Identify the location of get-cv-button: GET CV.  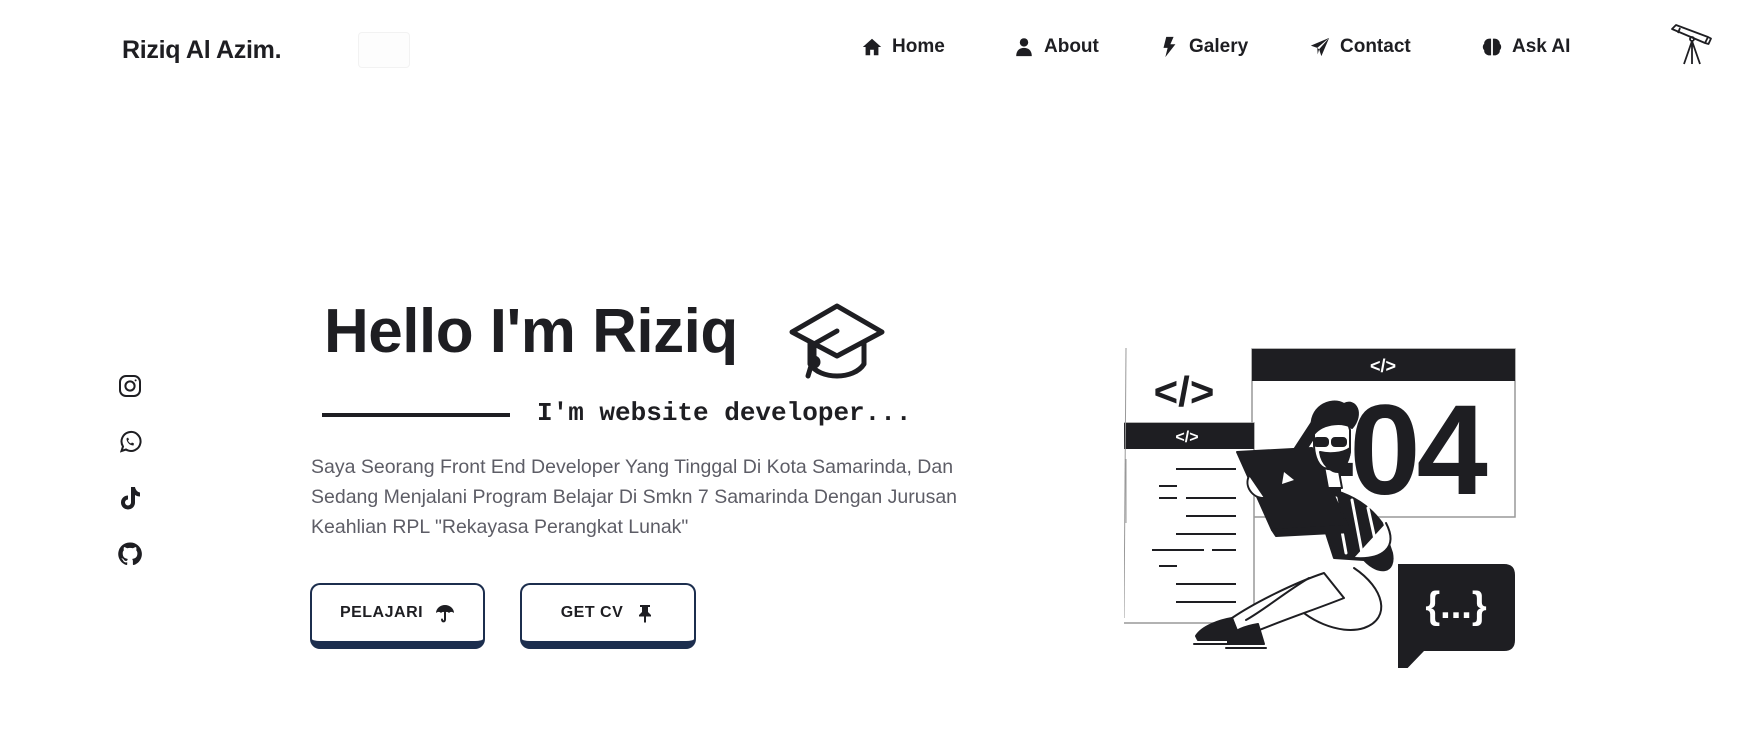
(608, 616).